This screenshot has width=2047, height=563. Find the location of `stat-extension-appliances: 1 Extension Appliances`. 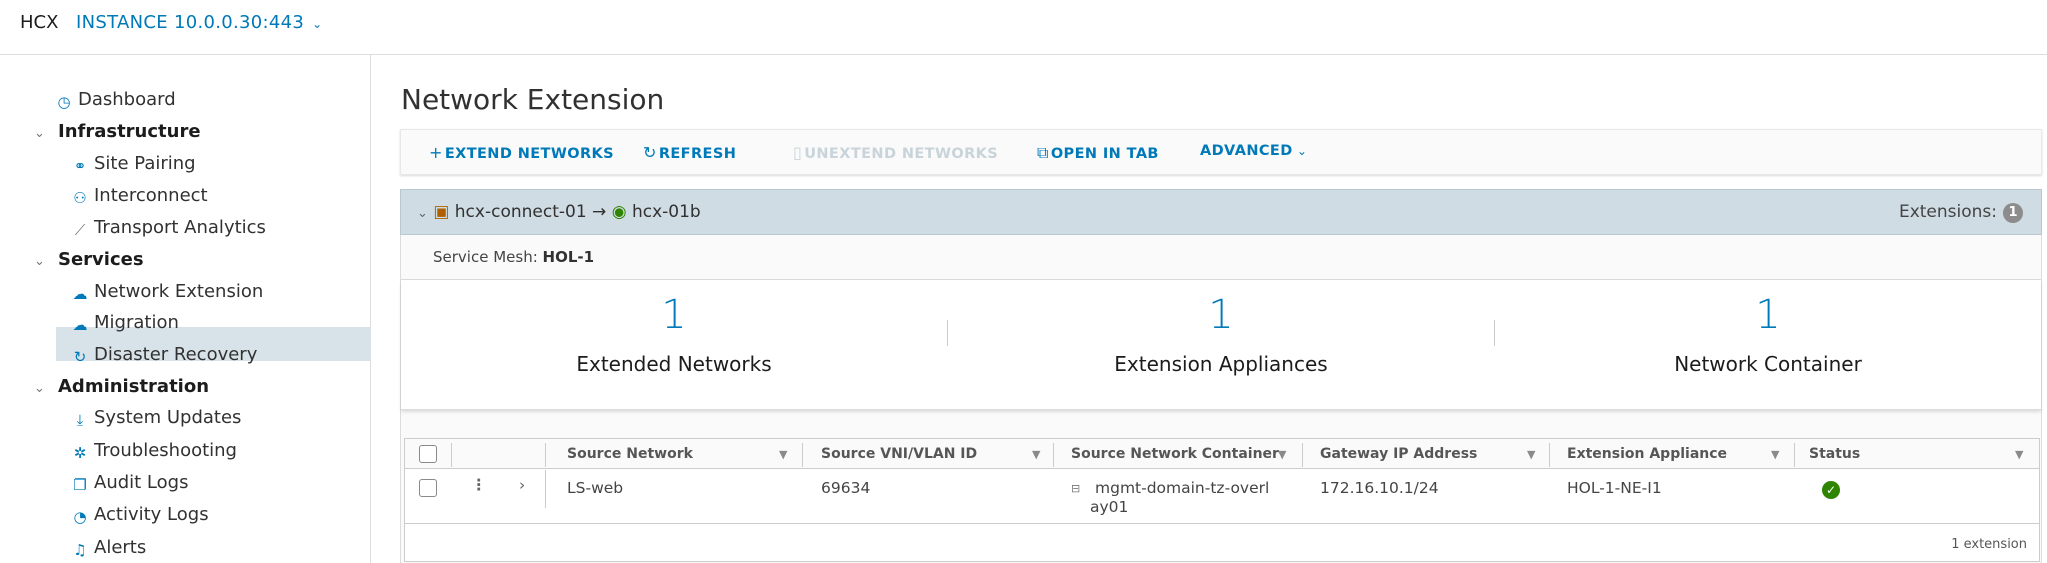

stat-extension-appliances: 1 Extension Appliances is located at coordinates (1221, 345).